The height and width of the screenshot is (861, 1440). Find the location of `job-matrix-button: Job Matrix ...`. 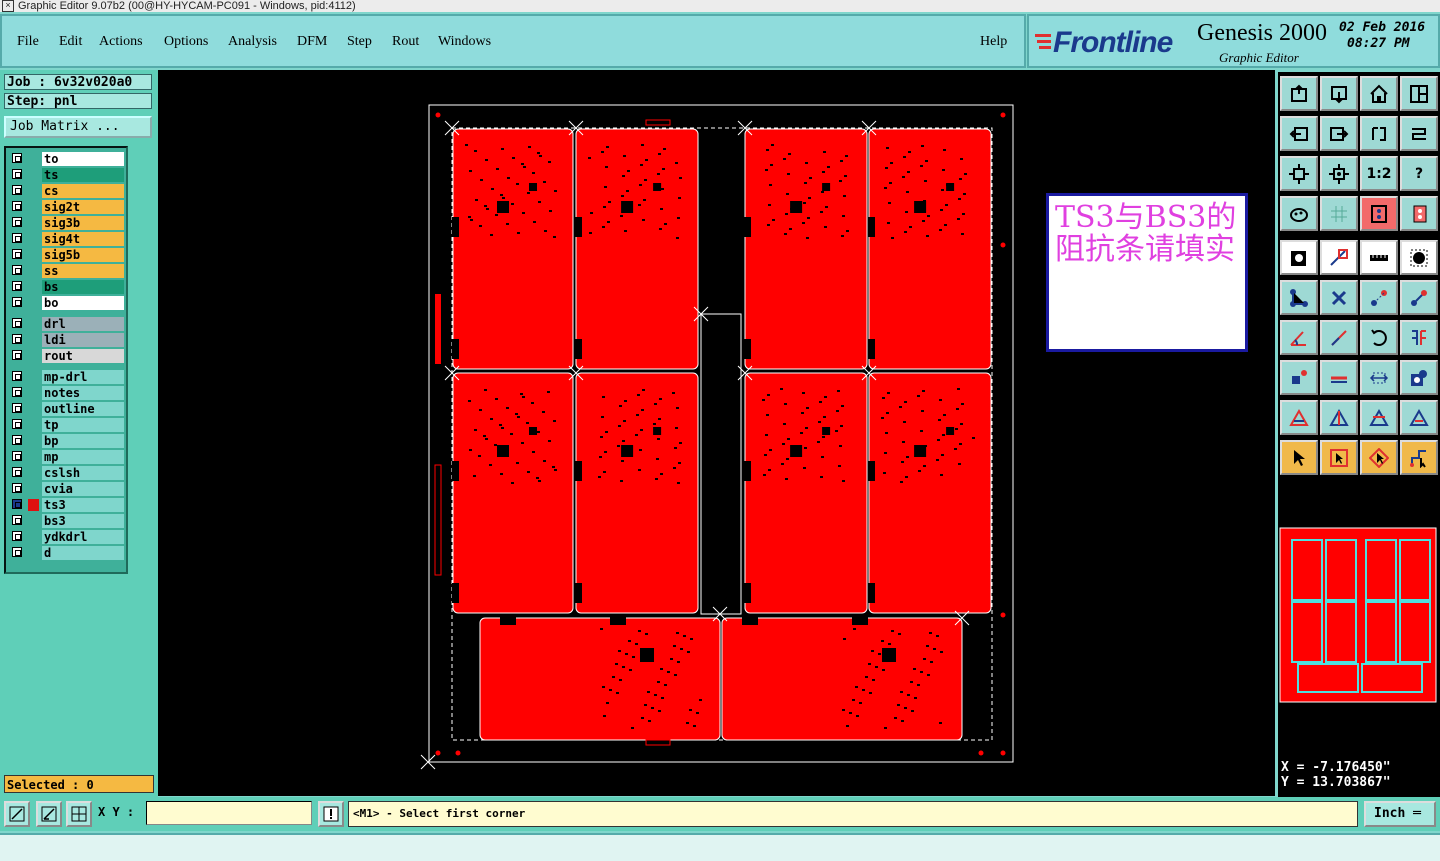

job-matrix-button: Job Matrix ... is located at coordinates (78, 127).